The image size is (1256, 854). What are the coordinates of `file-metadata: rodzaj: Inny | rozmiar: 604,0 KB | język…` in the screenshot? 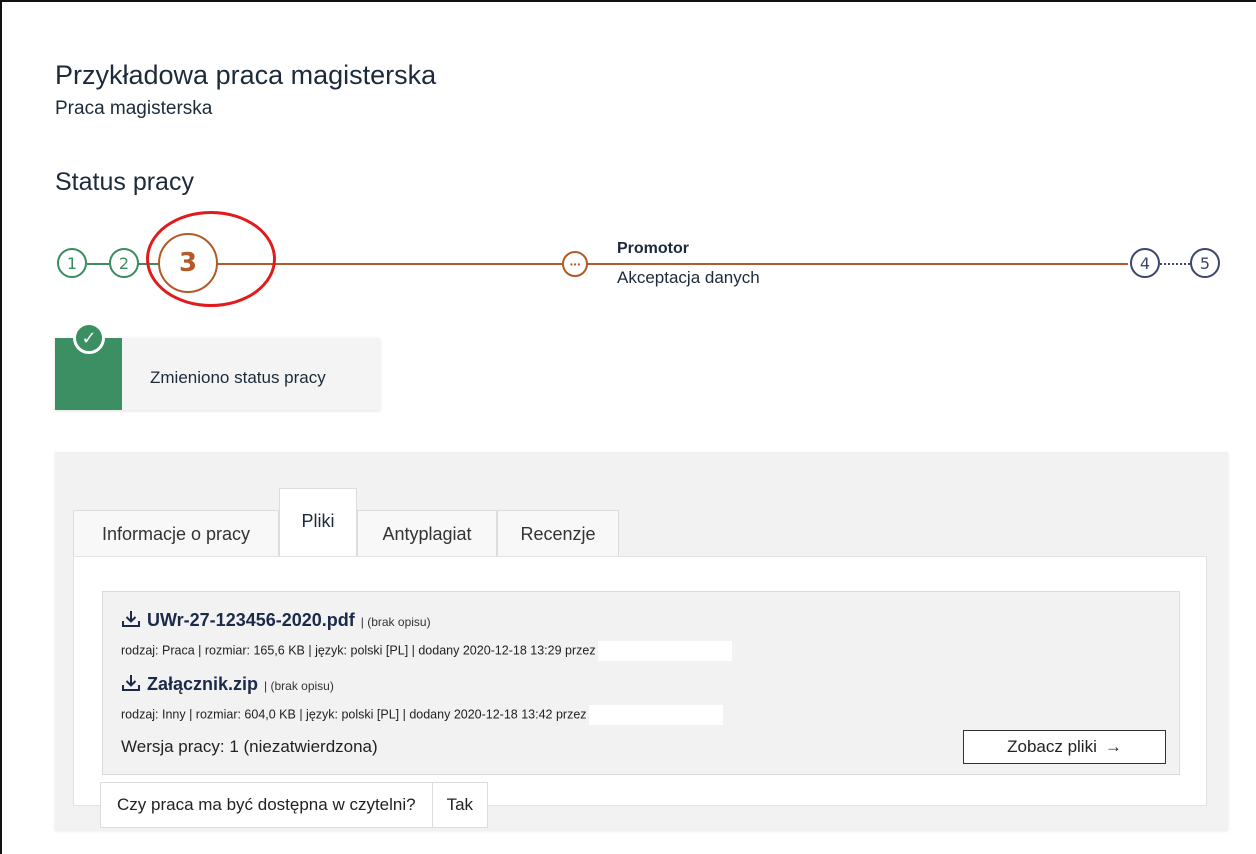 It's located at (422, 715).